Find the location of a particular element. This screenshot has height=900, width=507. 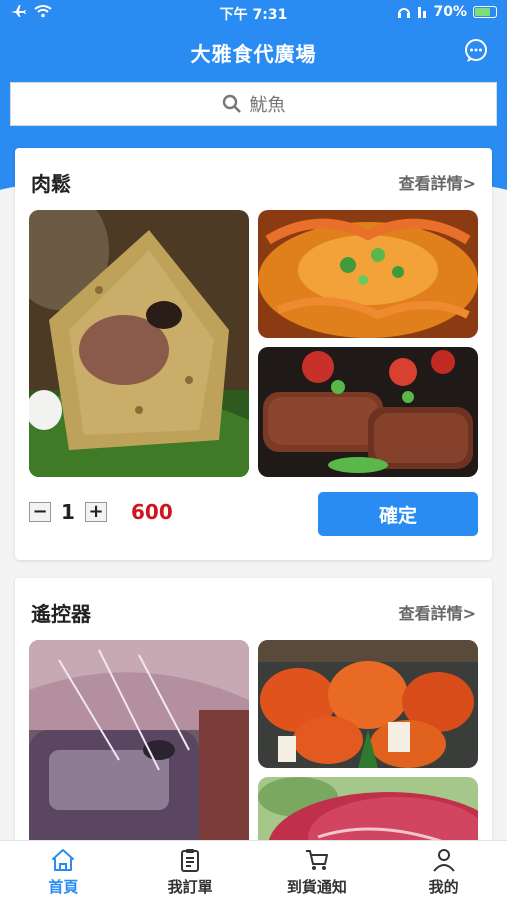

search-placeholder: 魷魚 is located at coordinates (267, 105).